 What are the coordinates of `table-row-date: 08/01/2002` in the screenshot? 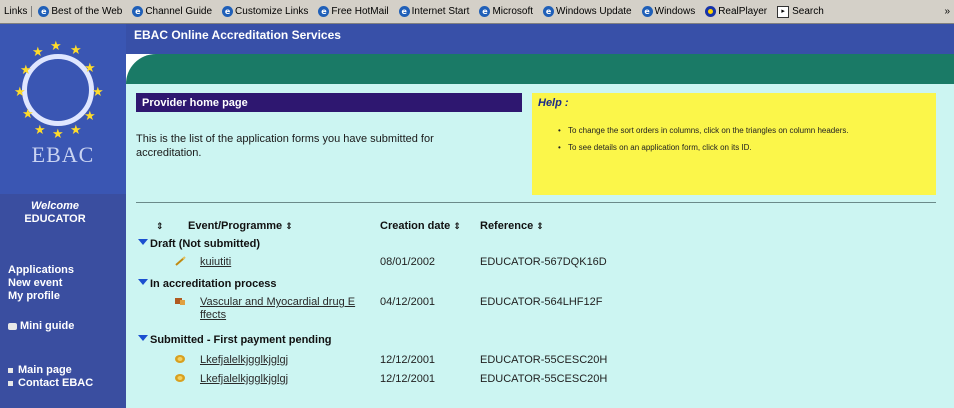 It's located at (408, 262).